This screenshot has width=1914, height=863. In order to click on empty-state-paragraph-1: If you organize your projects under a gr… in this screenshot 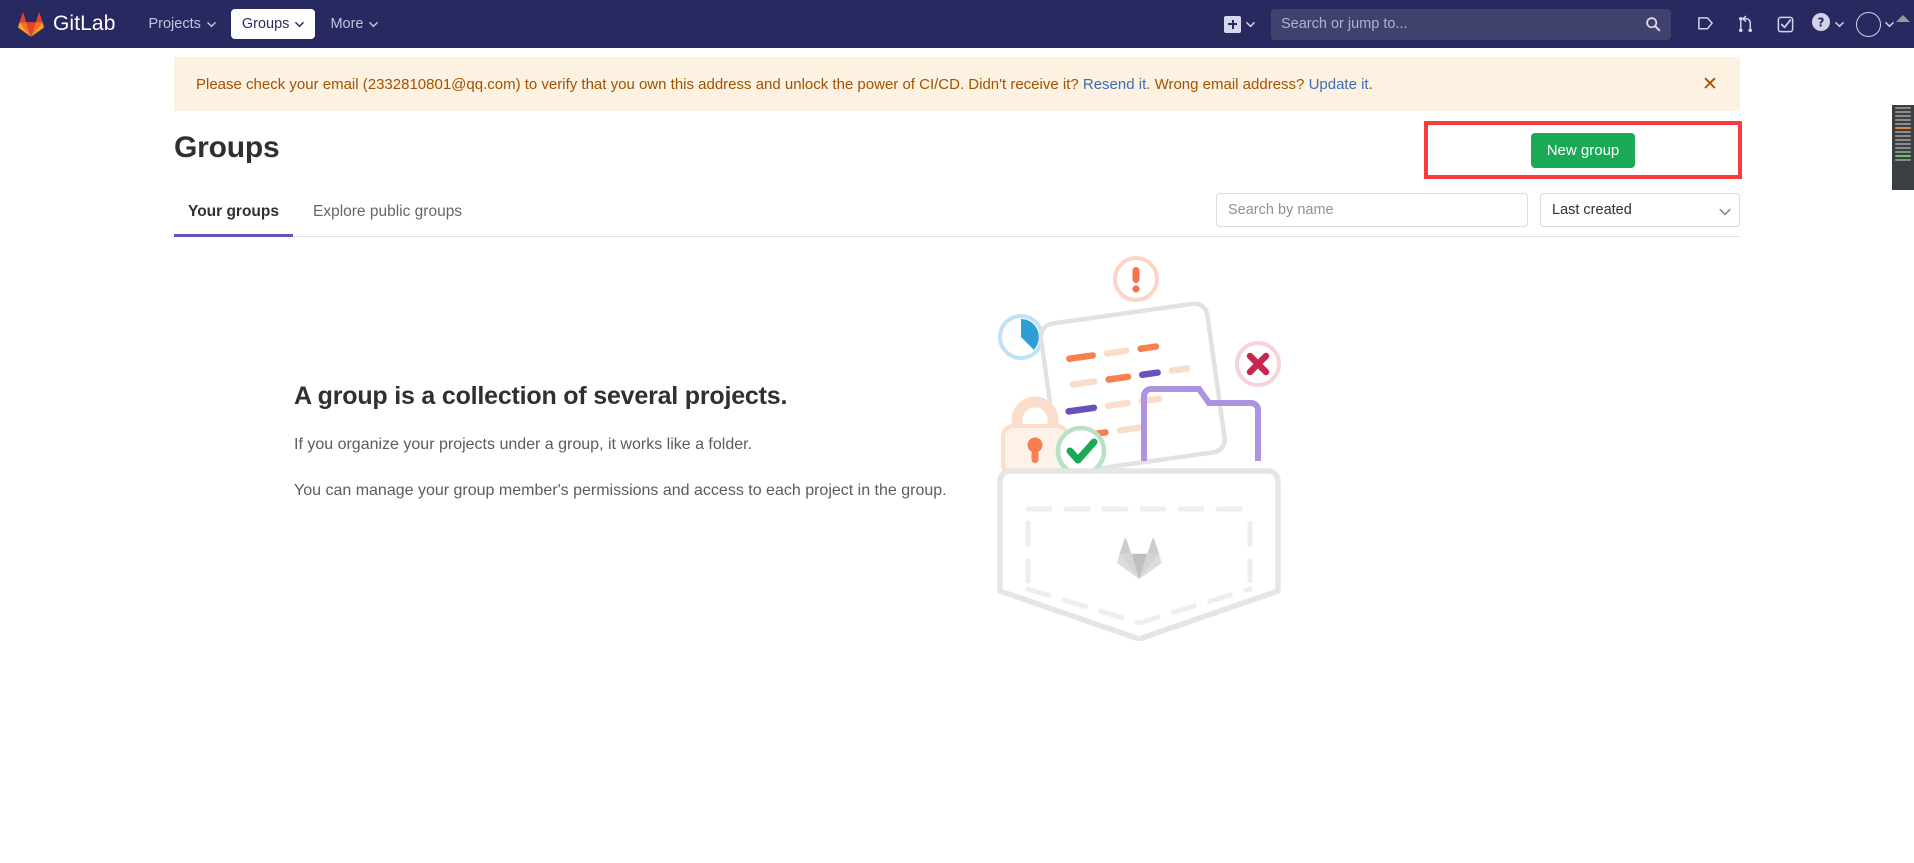, I will do `click(523, 444)`.